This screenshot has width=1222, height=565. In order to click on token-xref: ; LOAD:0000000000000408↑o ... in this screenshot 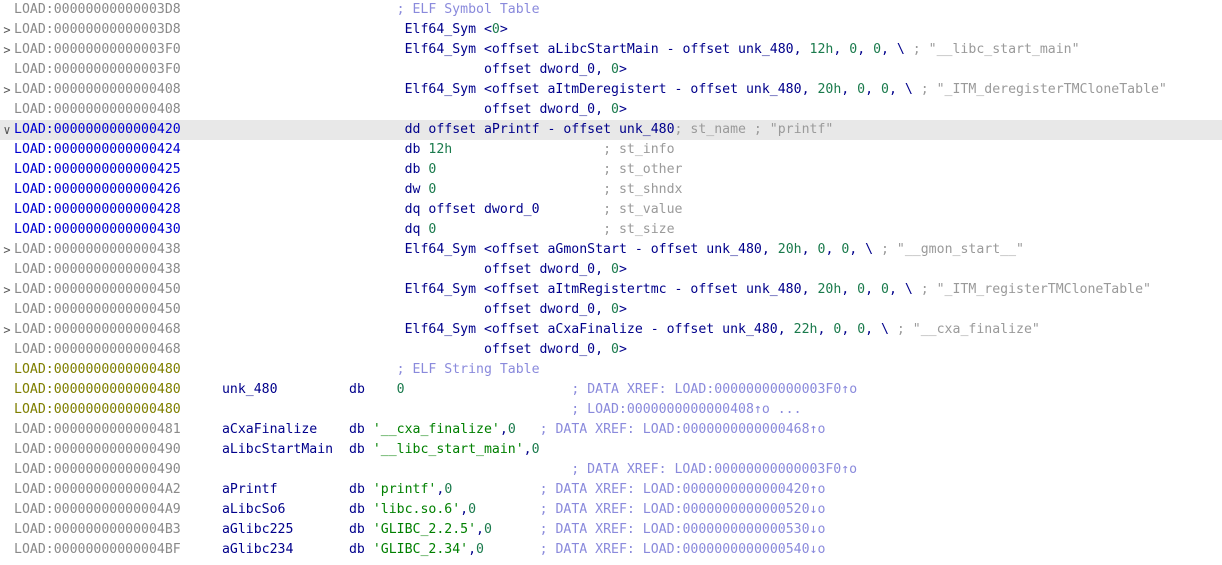, I will do `click(686, 409)`.